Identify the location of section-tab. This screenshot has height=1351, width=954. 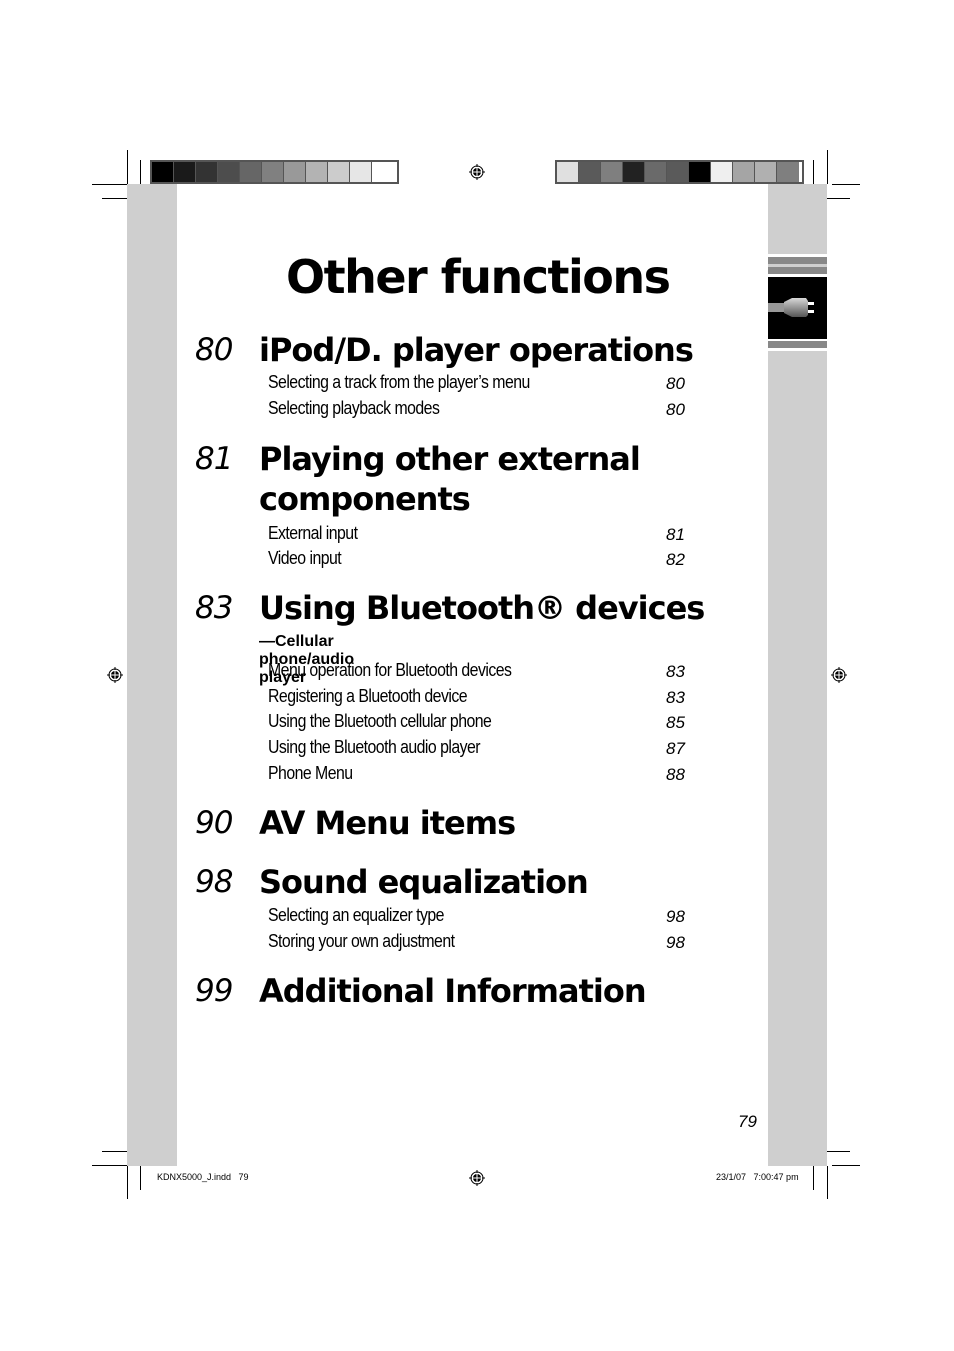
(797, 308).